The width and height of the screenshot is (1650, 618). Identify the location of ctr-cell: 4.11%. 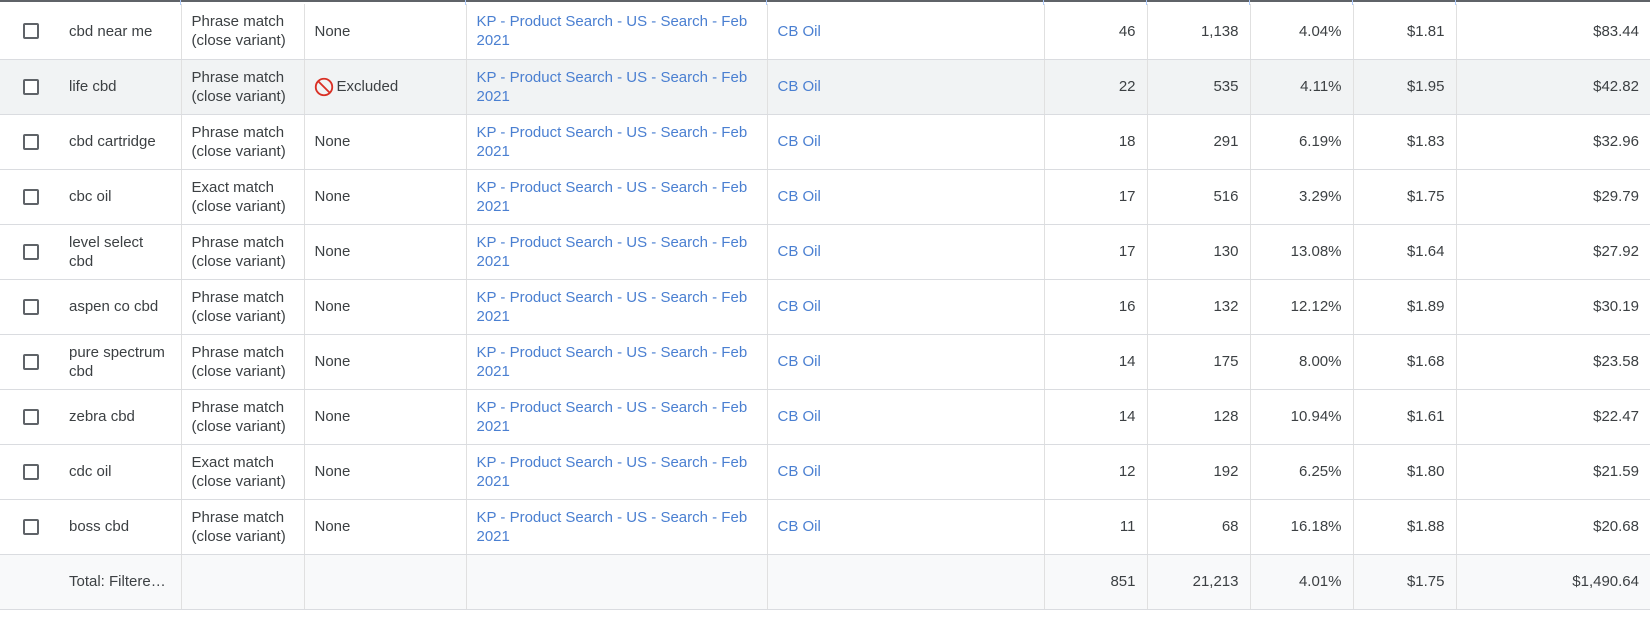
(1302, 87).